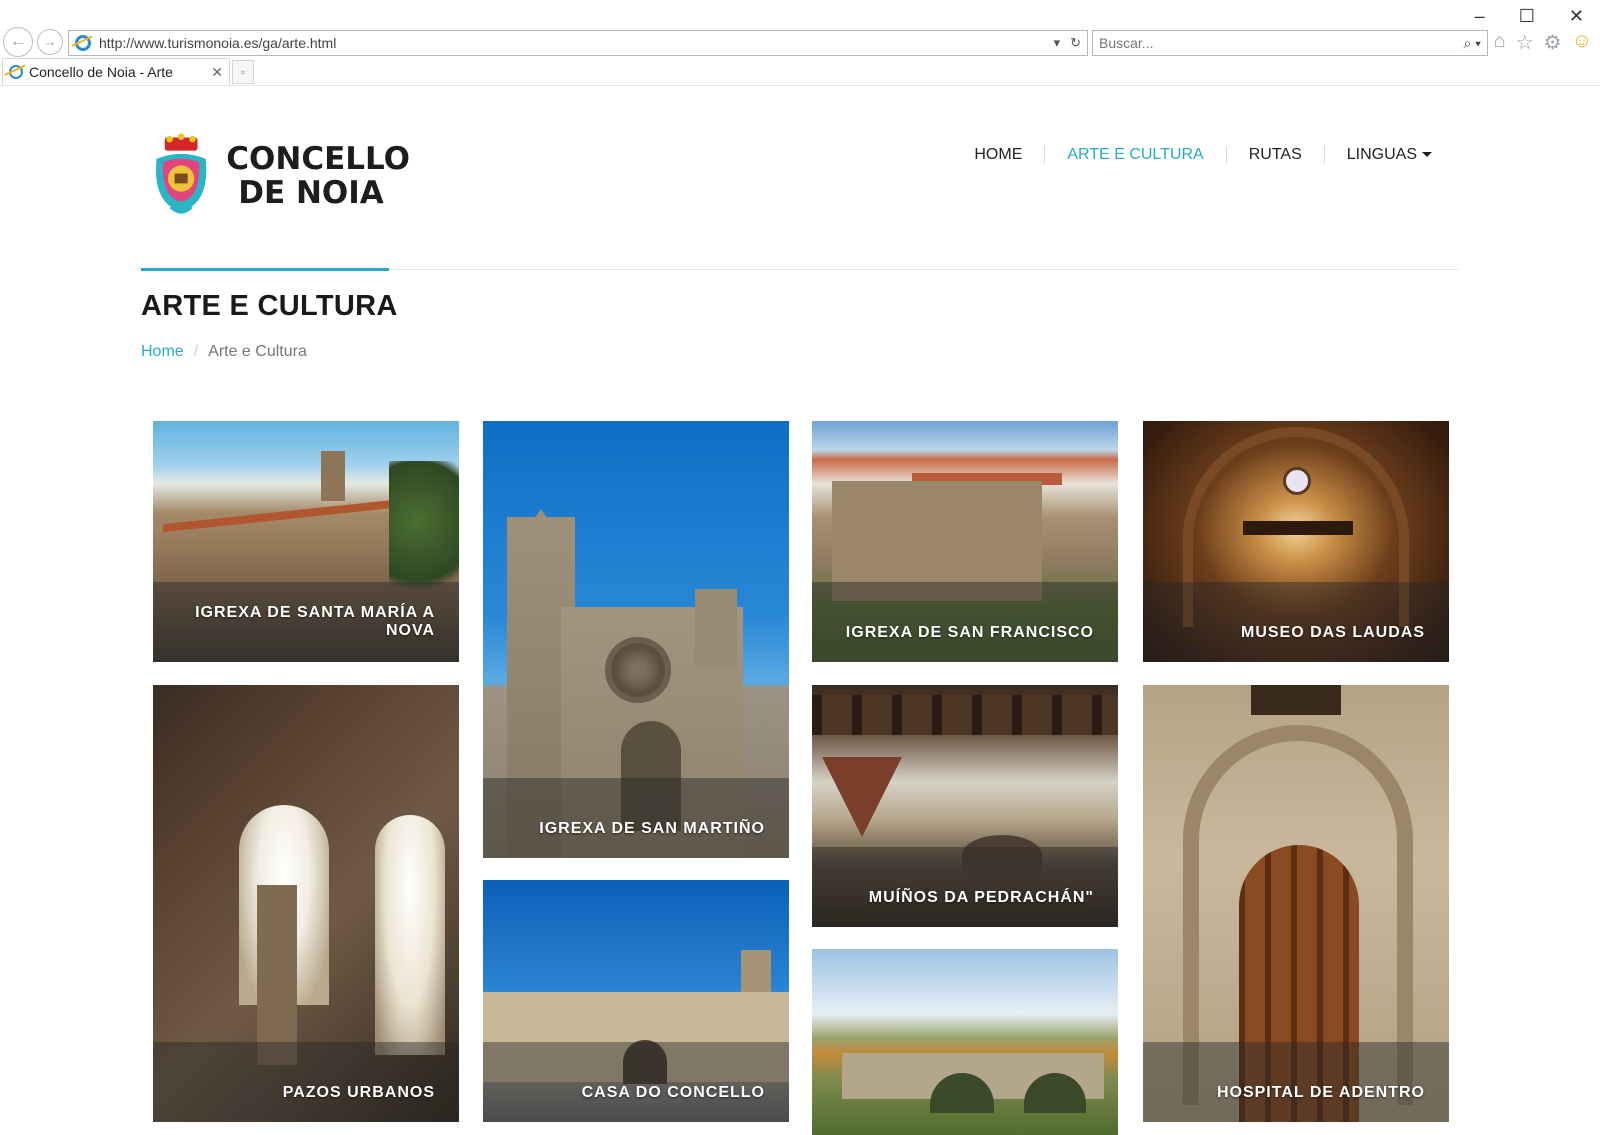 The height and width of the screenshot is (1135, 1600). Describe the element at coordinates (217, 72) in the screenshot. I see `tab-close-icon: ✕` at that location.